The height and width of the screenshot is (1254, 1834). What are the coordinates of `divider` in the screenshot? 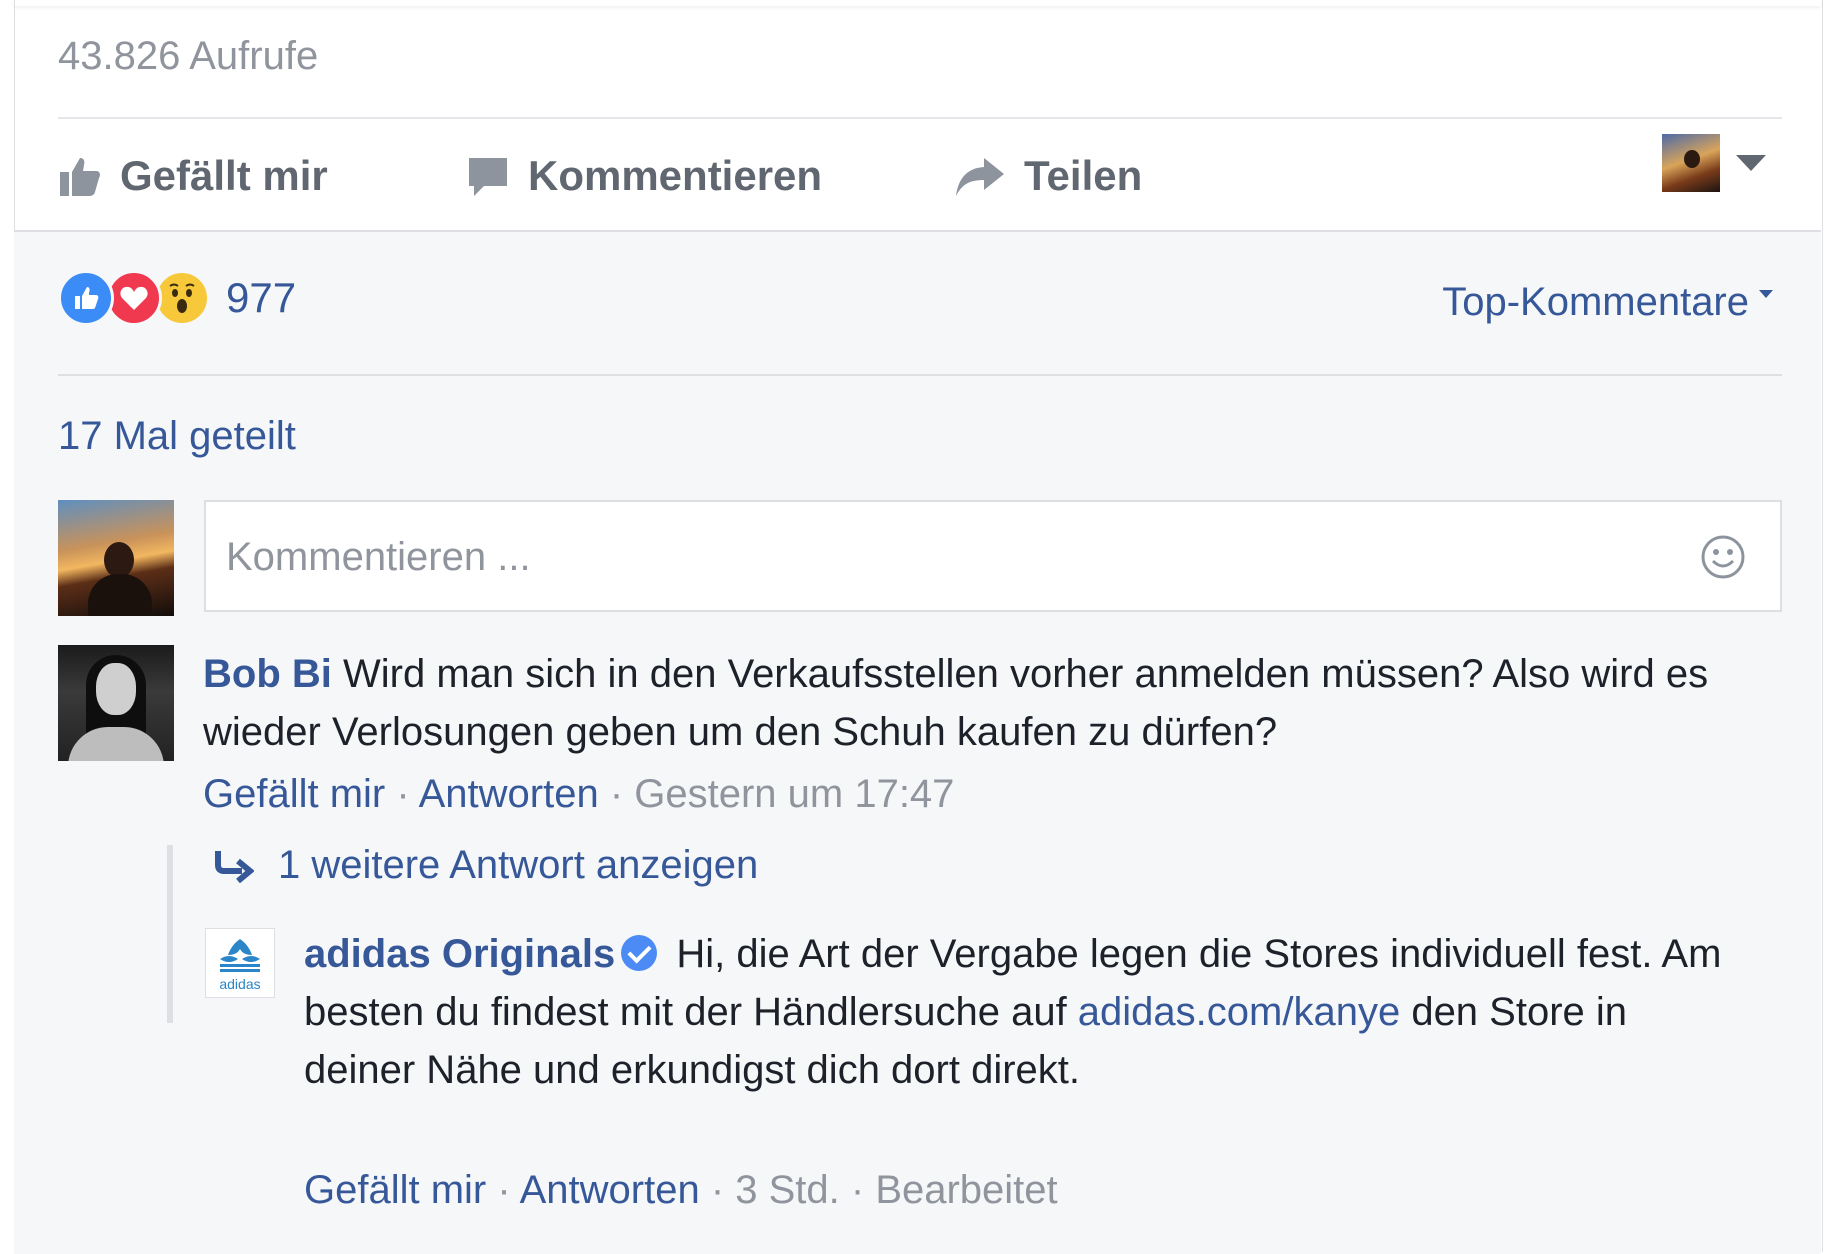 It's located at (920, 375).